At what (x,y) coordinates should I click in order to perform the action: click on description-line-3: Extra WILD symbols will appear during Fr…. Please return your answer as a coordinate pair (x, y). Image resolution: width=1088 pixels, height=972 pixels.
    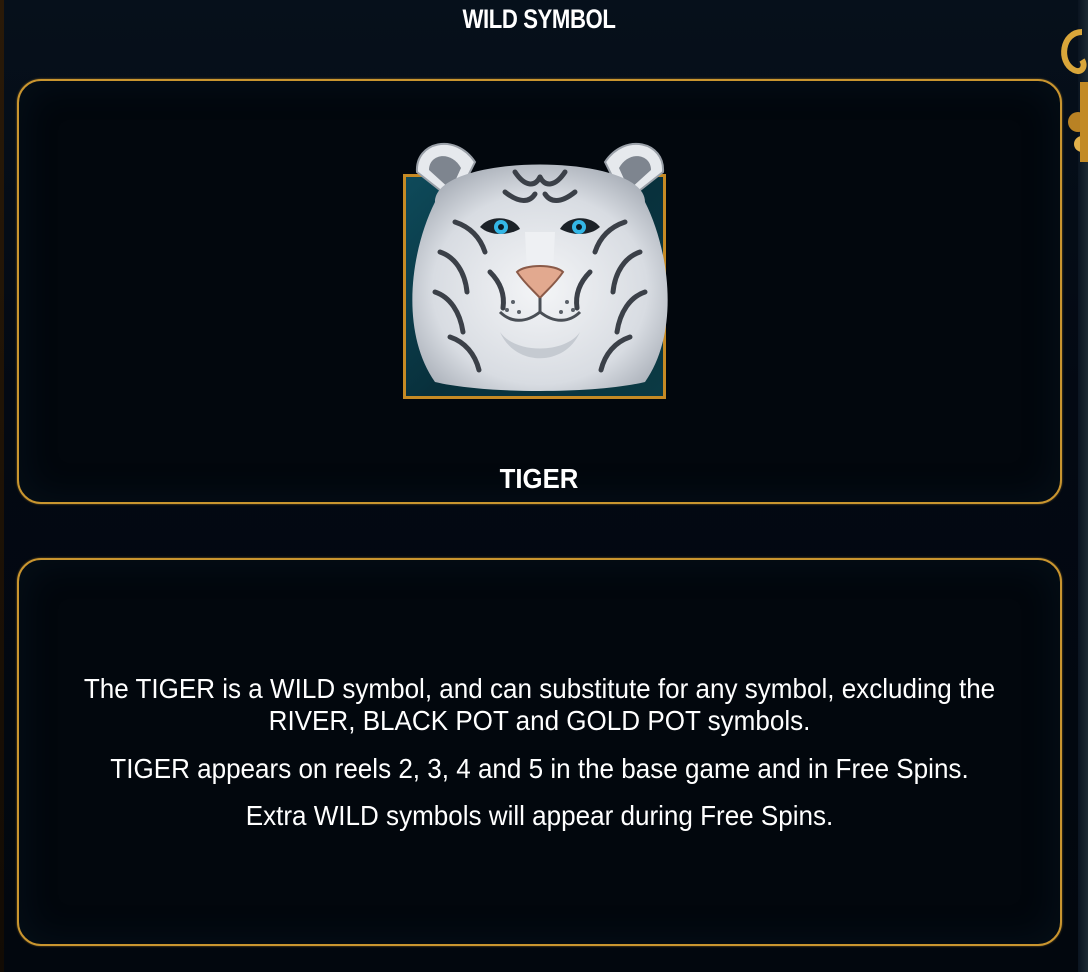
    Looking at the image, I should click on (539, 815).